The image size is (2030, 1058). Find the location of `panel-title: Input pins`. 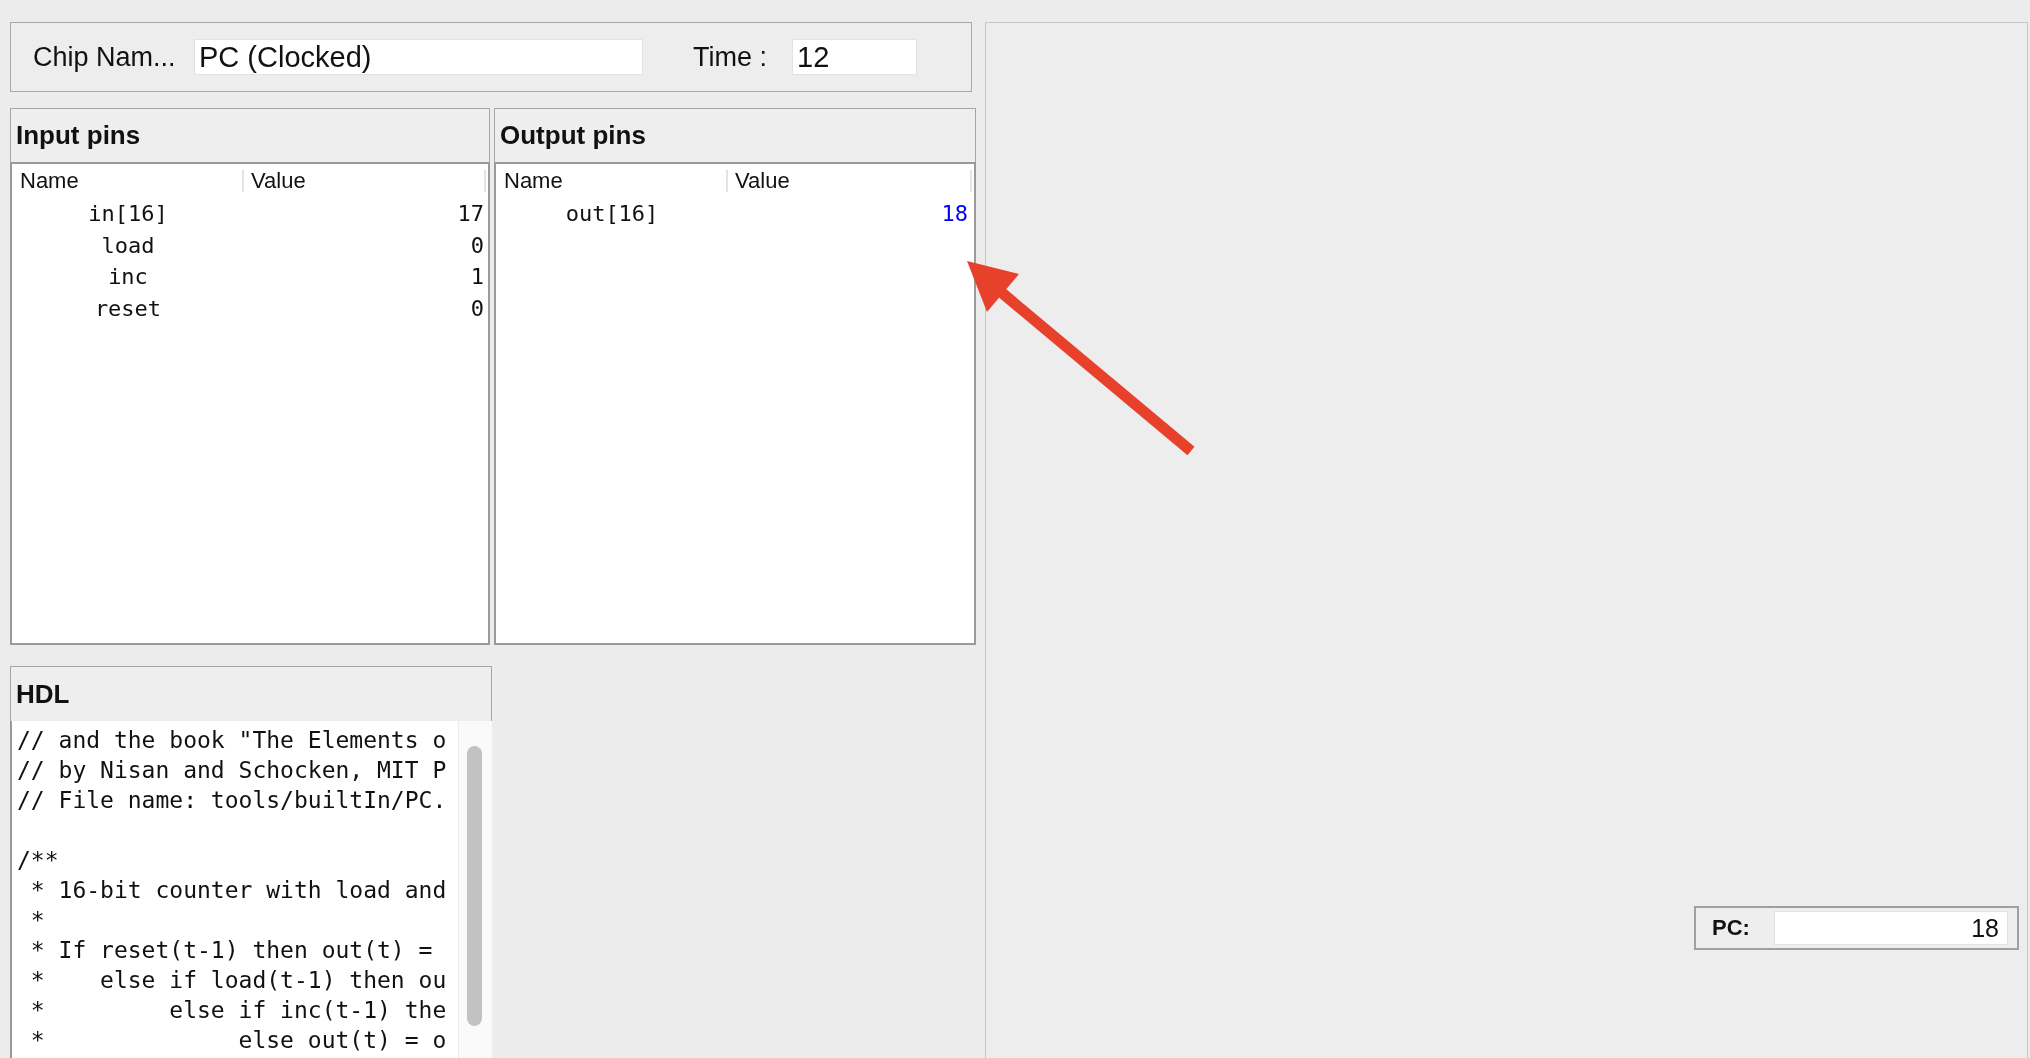

panel-title: Input pins is located at coordinates (78, 135).